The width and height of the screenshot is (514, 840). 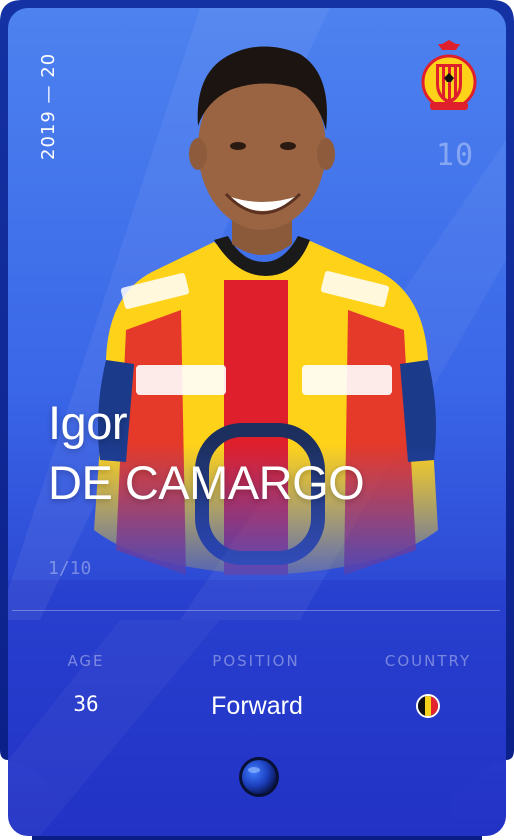 I want to click on player-last-name: DE CAMARGO, so click(x=206, y=482).